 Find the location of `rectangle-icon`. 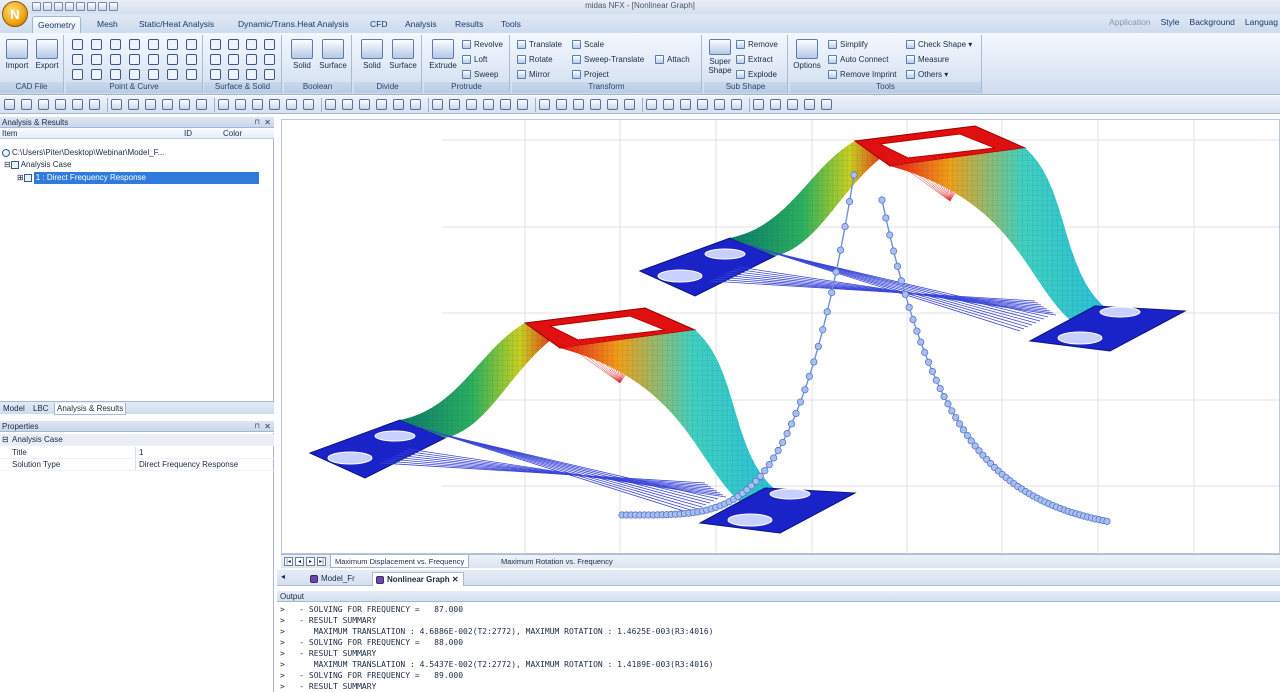

rectangle-icon is located at coordinates (153, 74).